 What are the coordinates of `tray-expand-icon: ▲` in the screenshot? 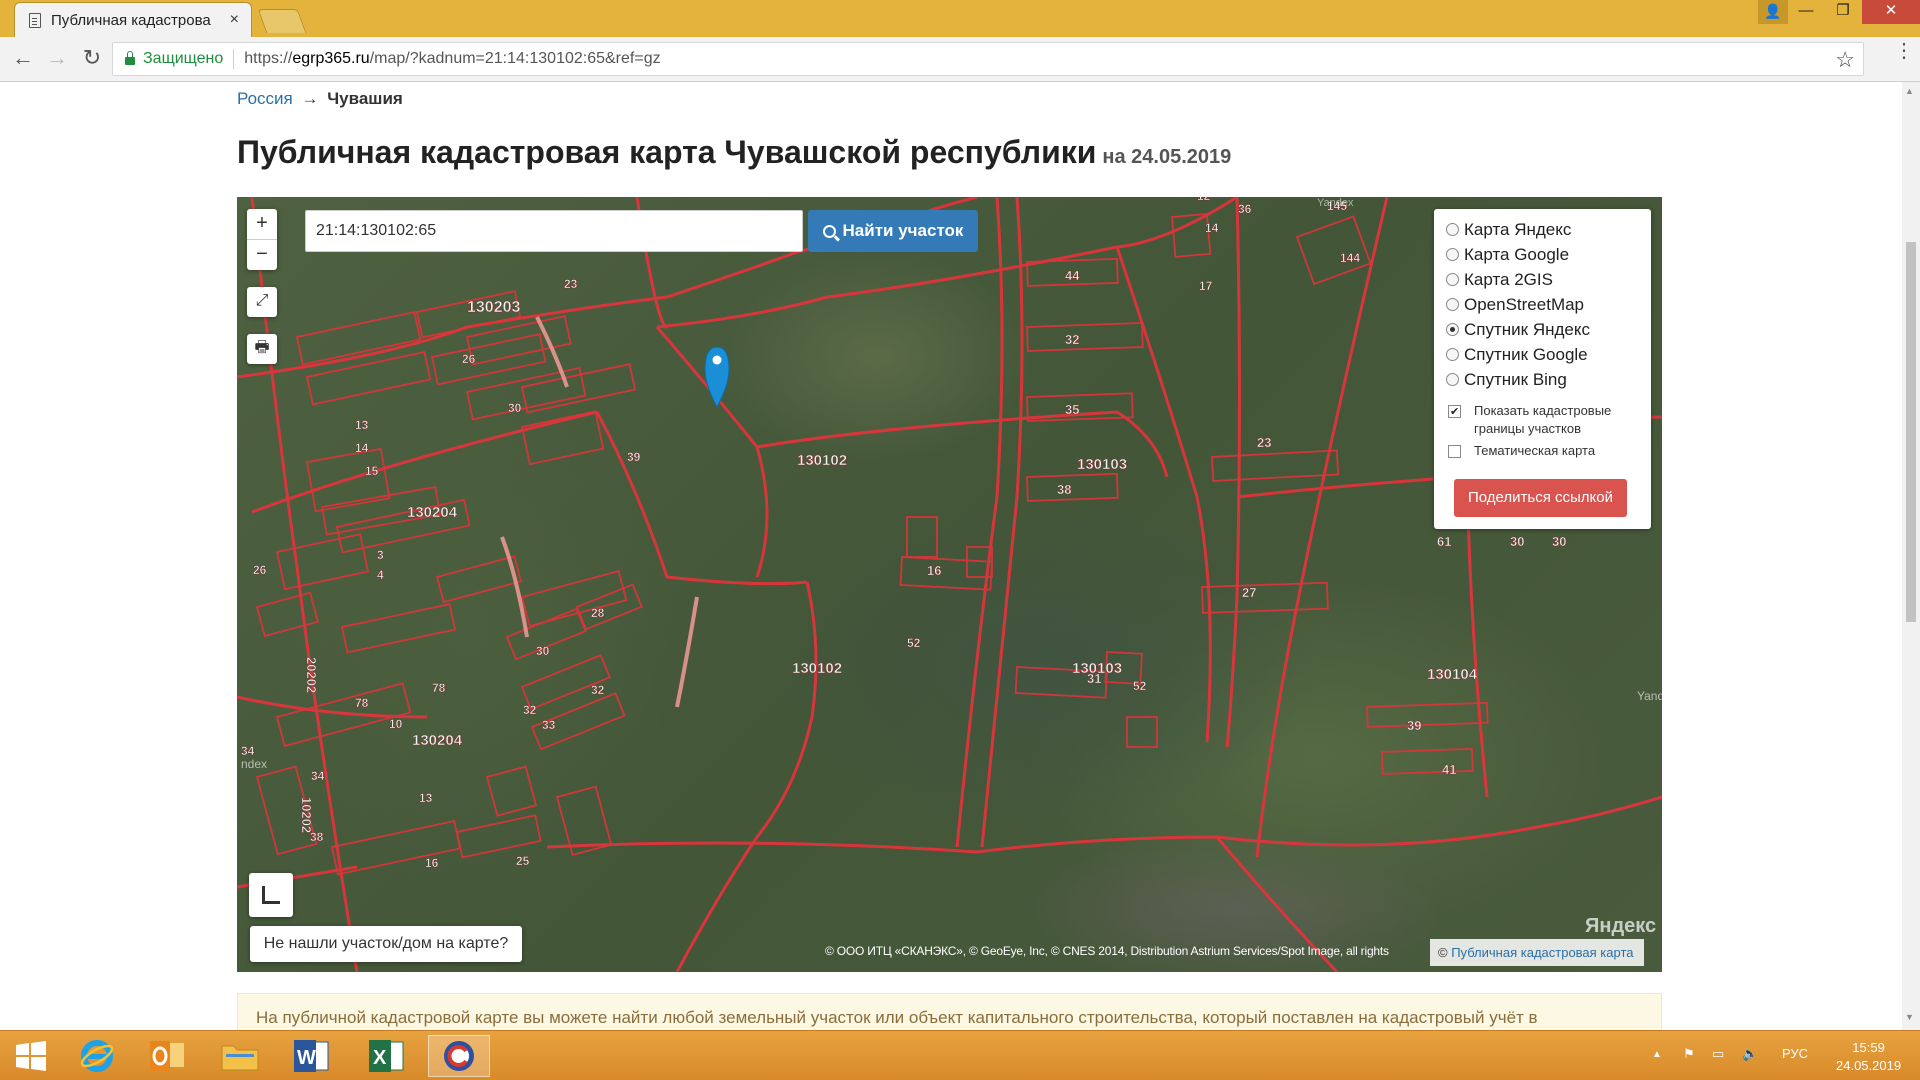 It's located at (1657, 1054).